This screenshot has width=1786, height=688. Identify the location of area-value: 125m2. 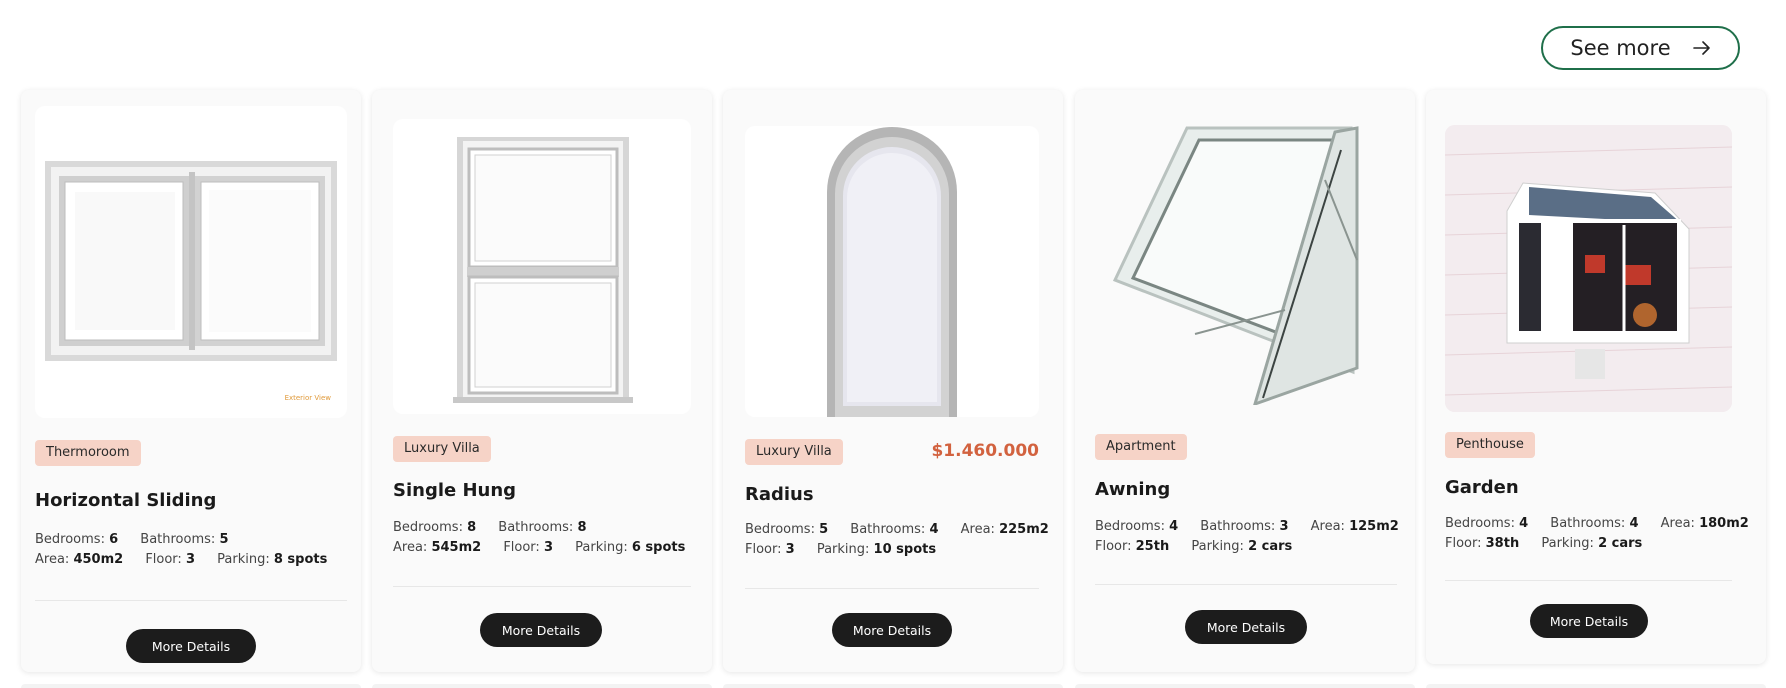
(1374, 526).